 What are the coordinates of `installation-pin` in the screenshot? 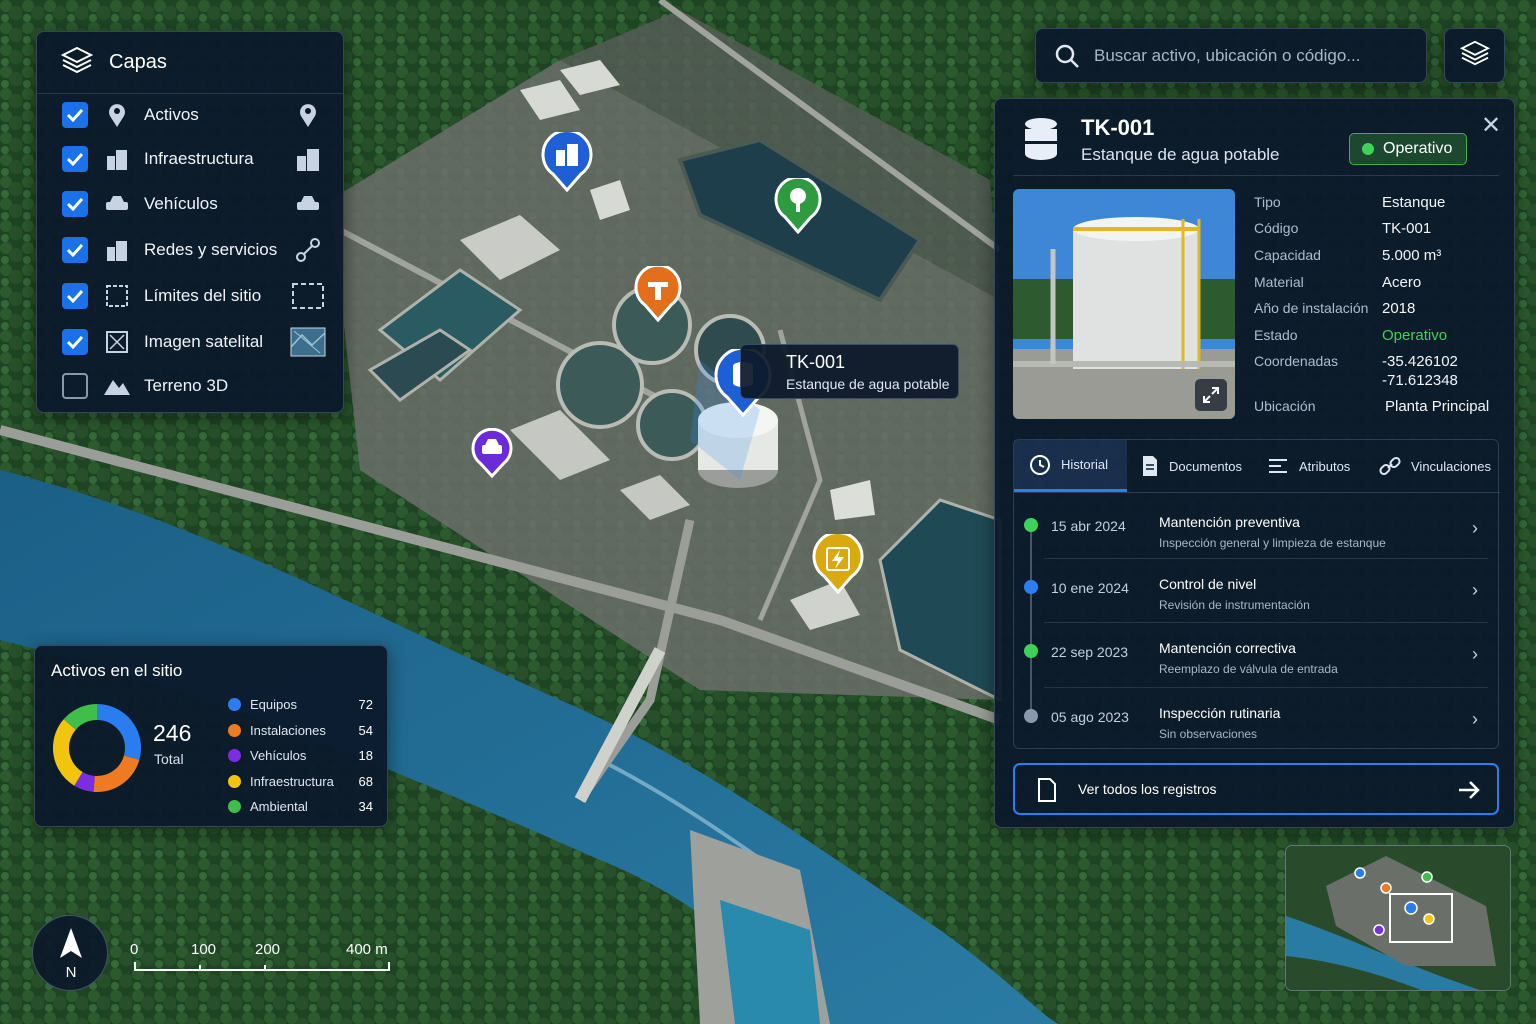 It's located at (658, 293).